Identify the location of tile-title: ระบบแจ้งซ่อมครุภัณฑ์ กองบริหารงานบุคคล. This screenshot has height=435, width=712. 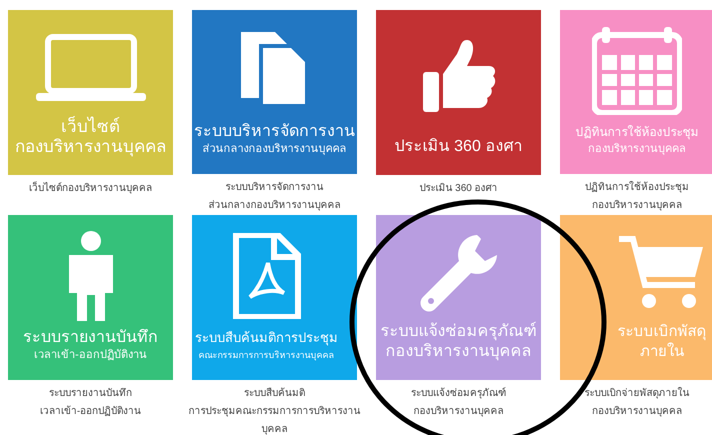
(458, 342).